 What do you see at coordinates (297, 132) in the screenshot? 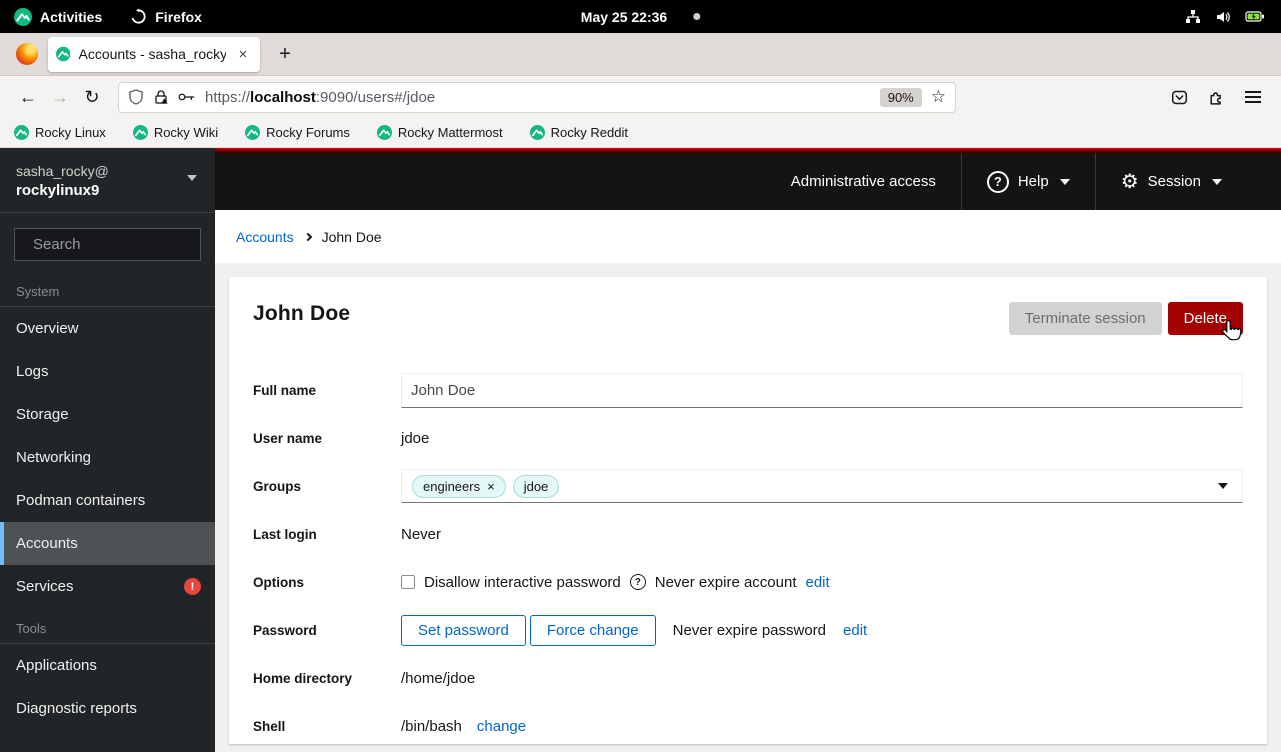
I see `bookmark-rocky-forums: Rocky Forums` at bounding box center [297, 132].